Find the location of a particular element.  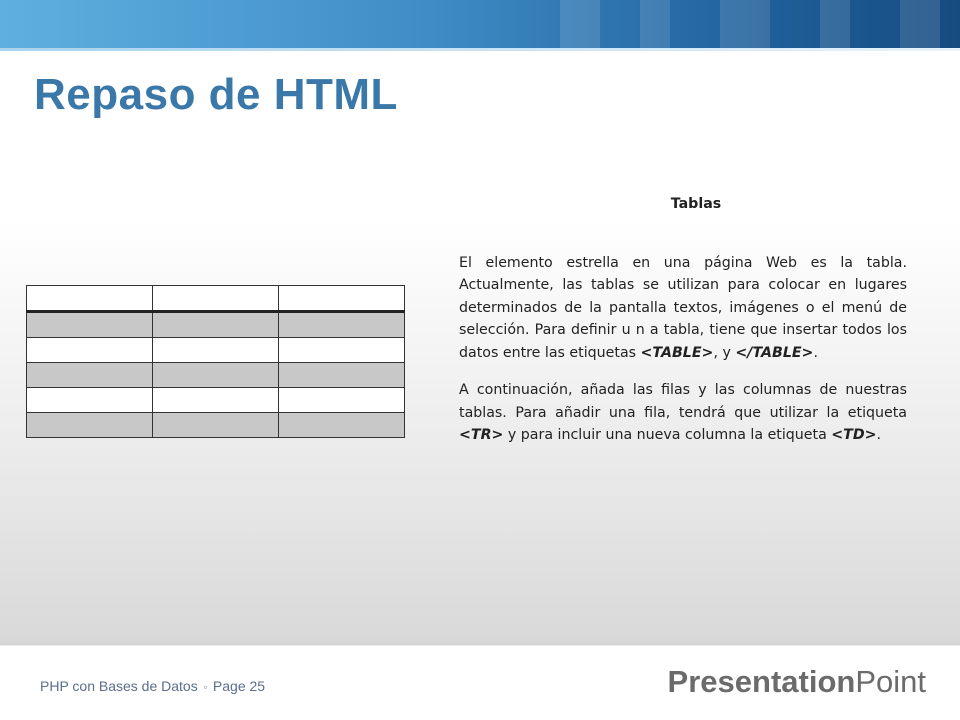

brand-logo-bold: Presentation is located at coordinates (761, 681).